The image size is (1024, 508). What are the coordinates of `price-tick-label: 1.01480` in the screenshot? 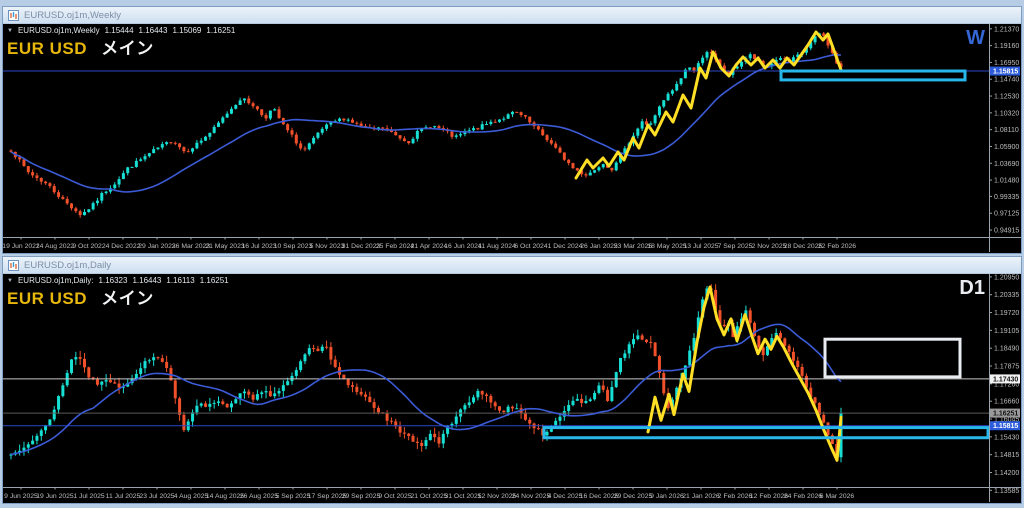 It's located at (1006, 181).